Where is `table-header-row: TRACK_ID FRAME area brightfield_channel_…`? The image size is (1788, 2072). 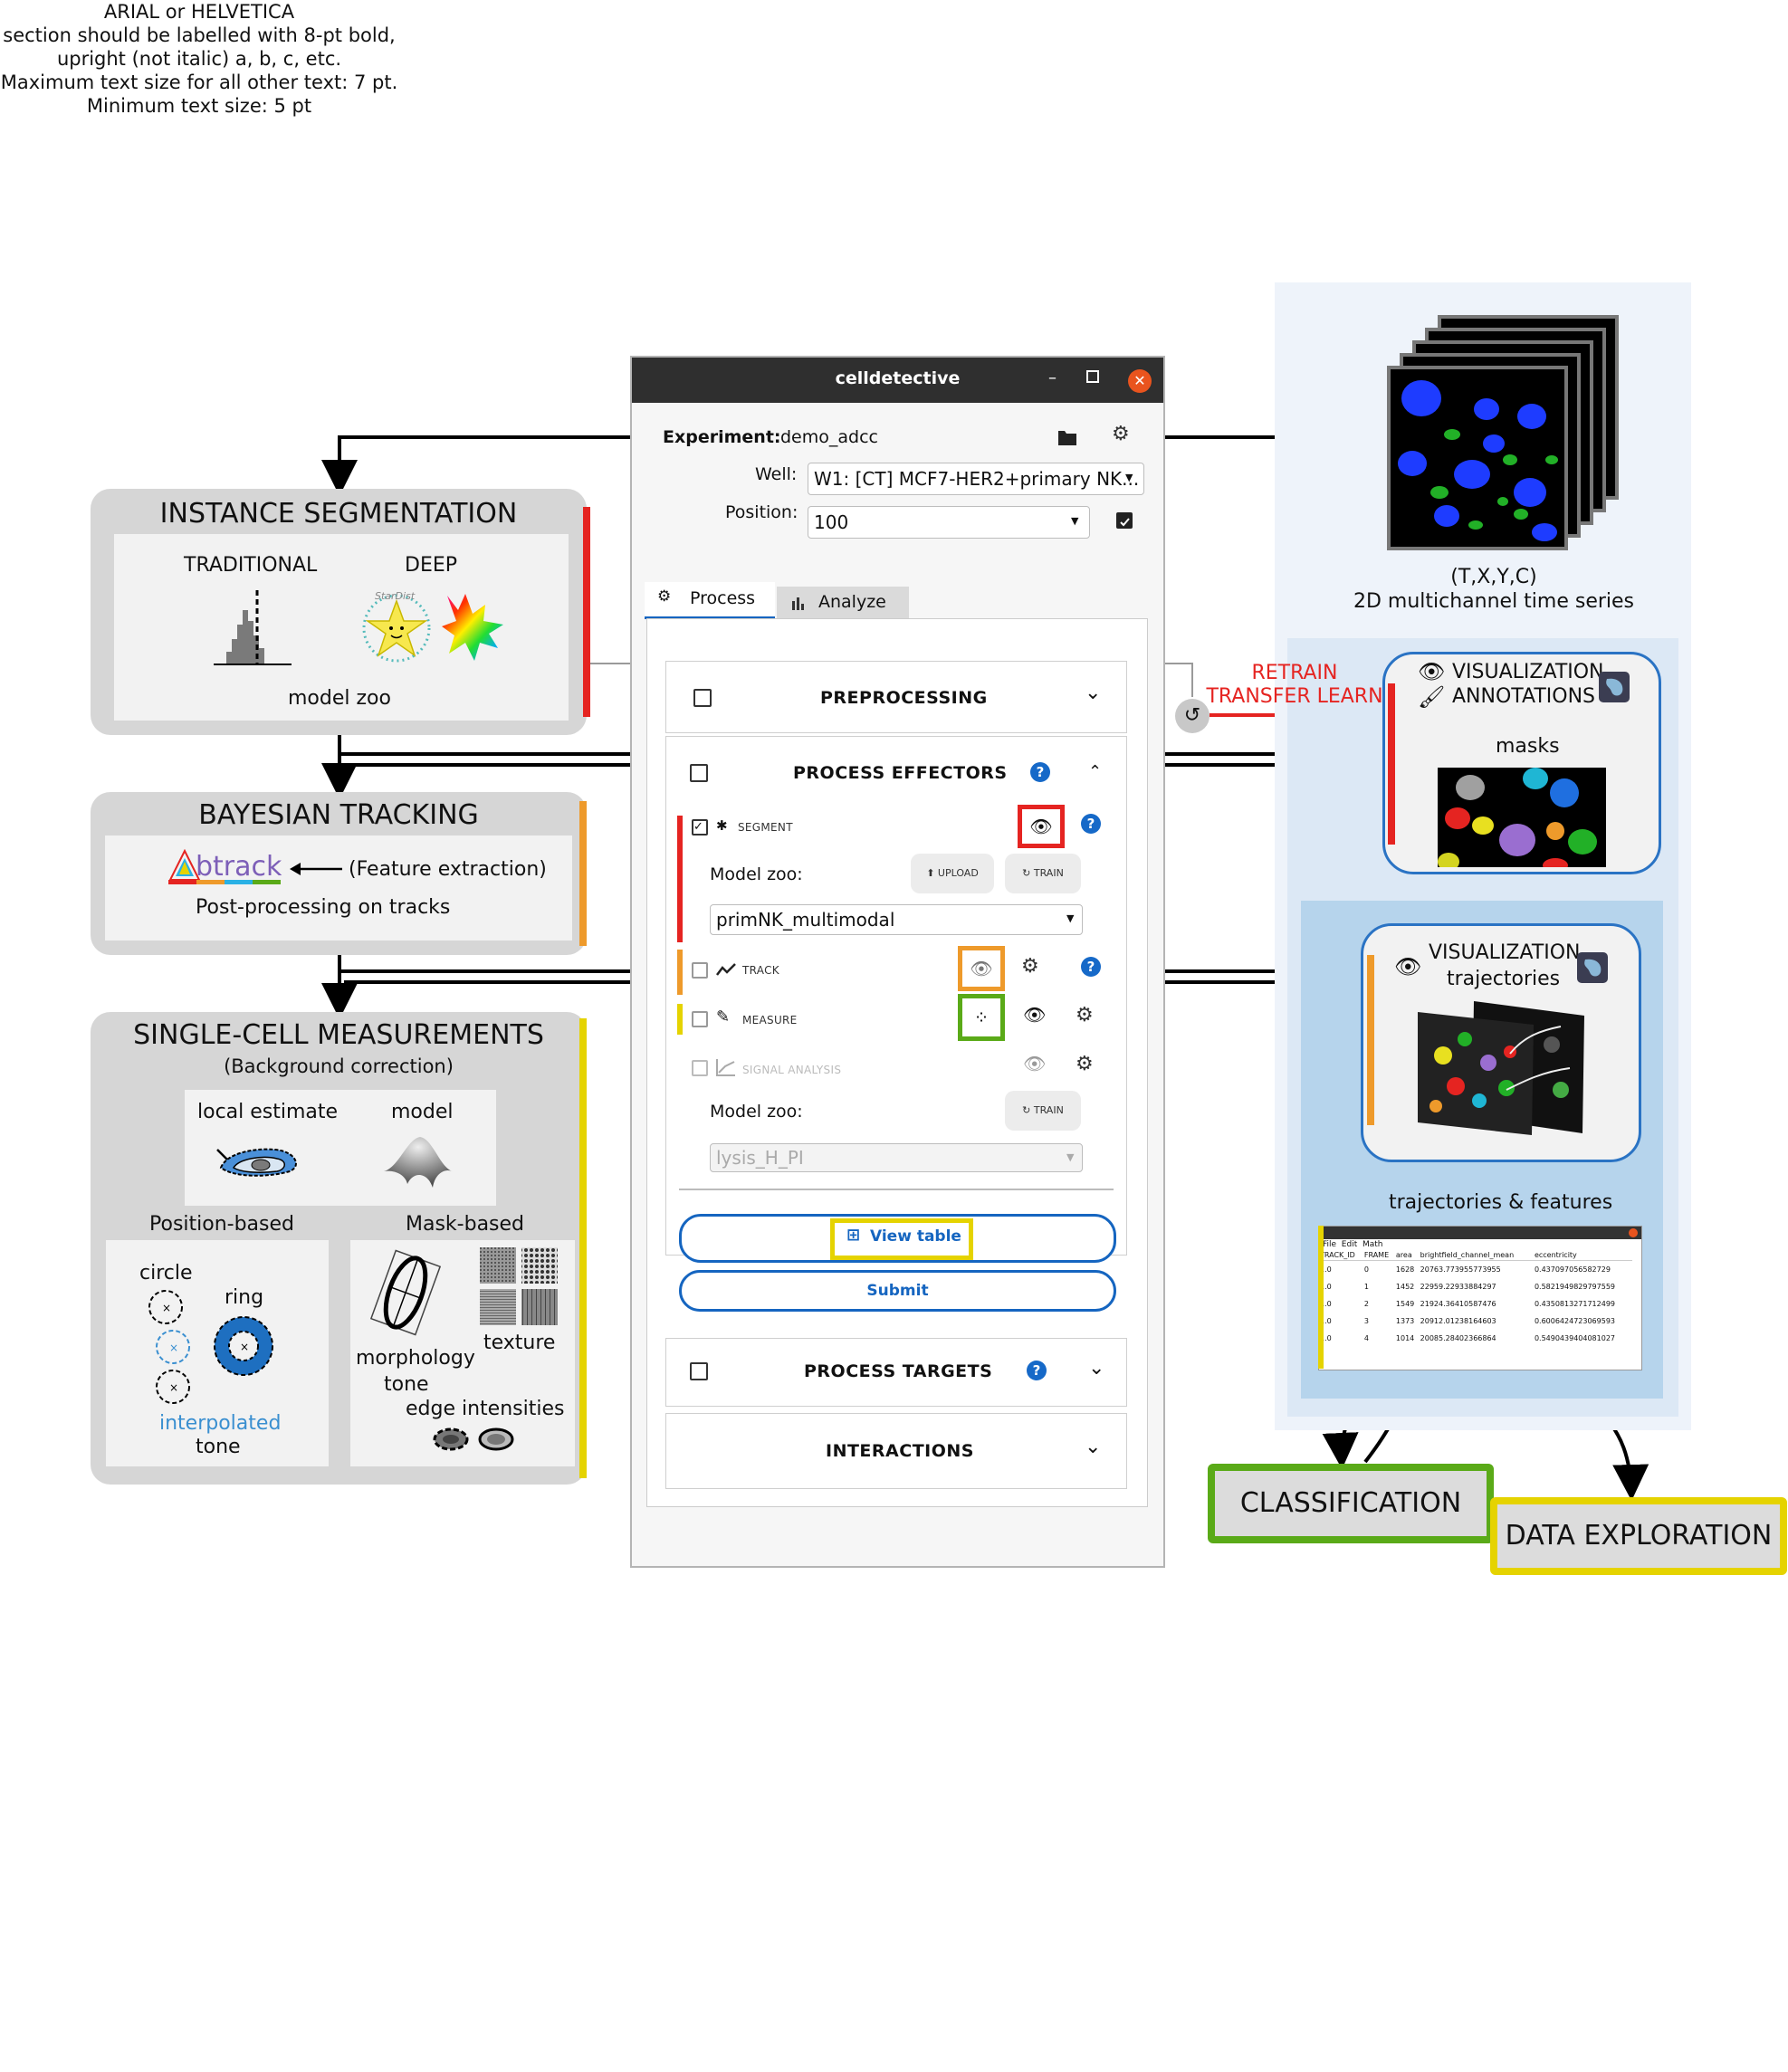 table-header-row: TRACK_ID FRAME area brightfield_channel_… is located at coordinates (1475, 1256).